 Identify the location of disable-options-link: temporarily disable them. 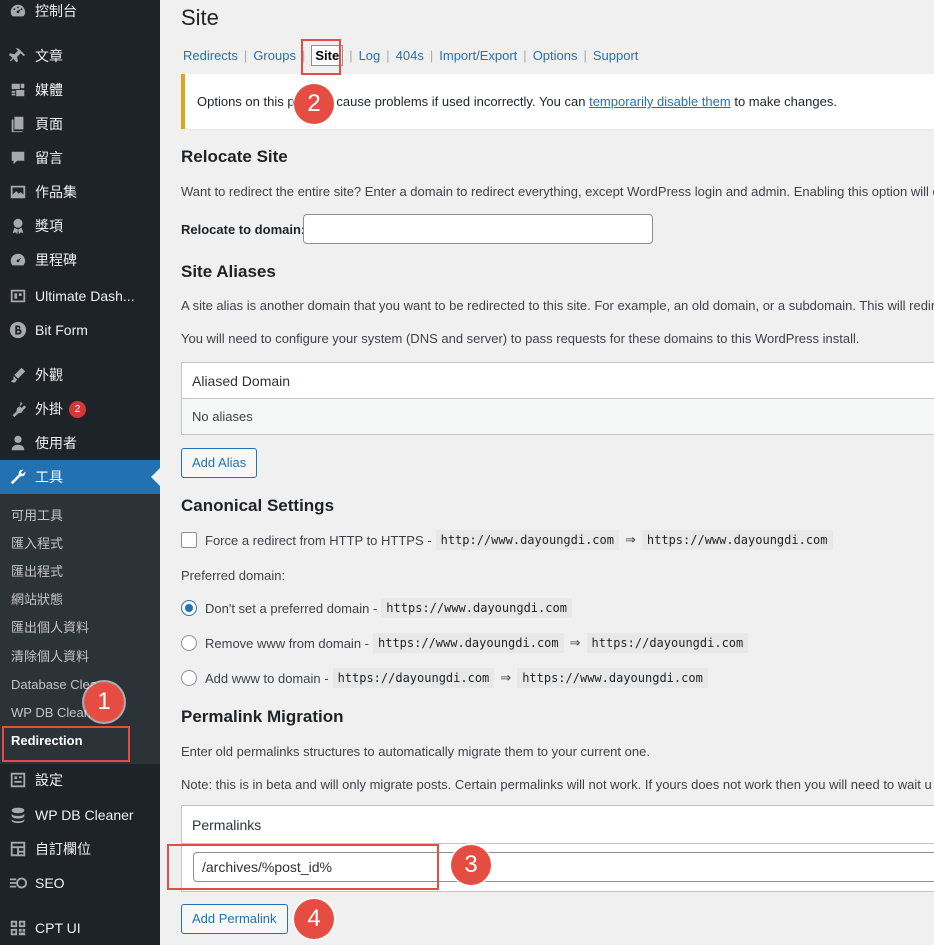
(660, 101).